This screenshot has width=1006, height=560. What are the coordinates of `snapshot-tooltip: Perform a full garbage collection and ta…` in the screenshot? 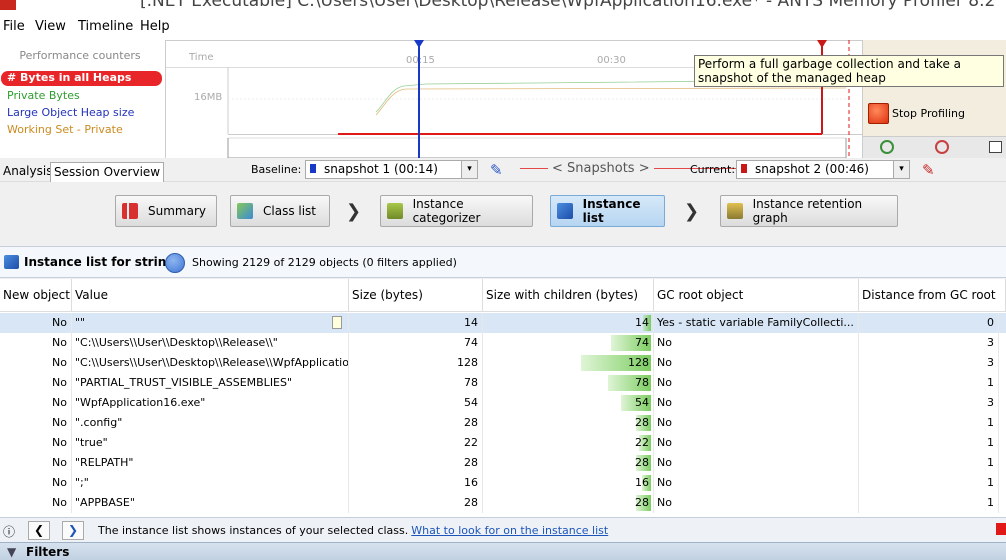 It's located at (849, 71).